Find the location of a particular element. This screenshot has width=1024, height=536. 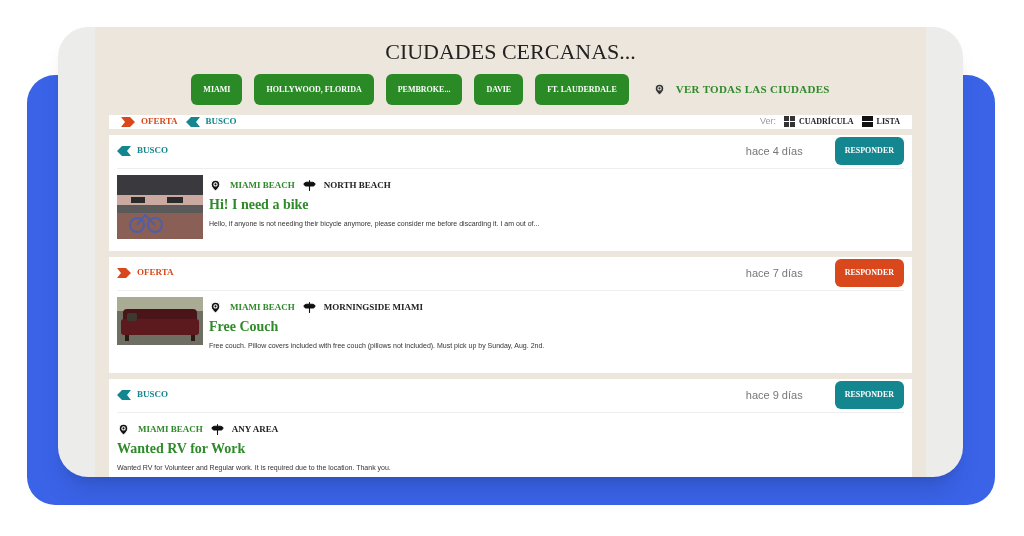

post-time: hace 9 días is located at coordinates (774, 395).